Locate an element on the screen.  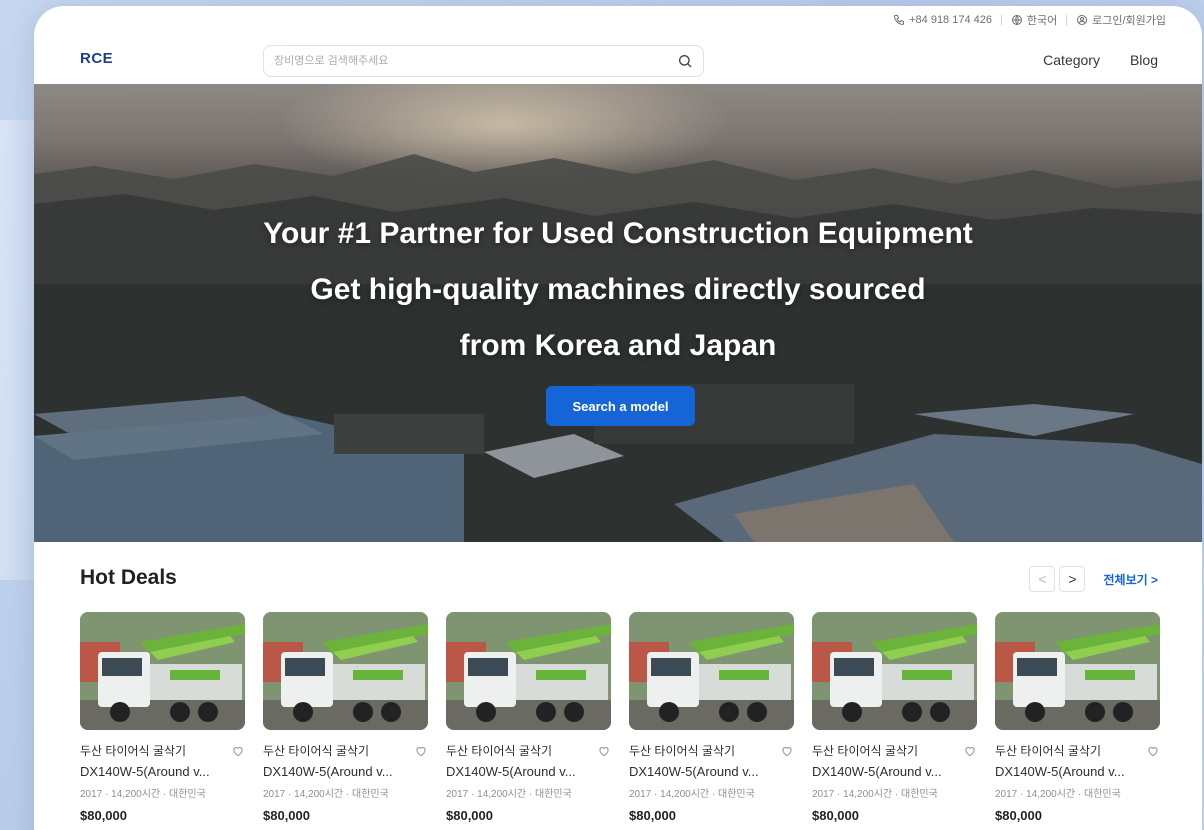
nav-blog: Blog is located at coordinates (1144, 60).